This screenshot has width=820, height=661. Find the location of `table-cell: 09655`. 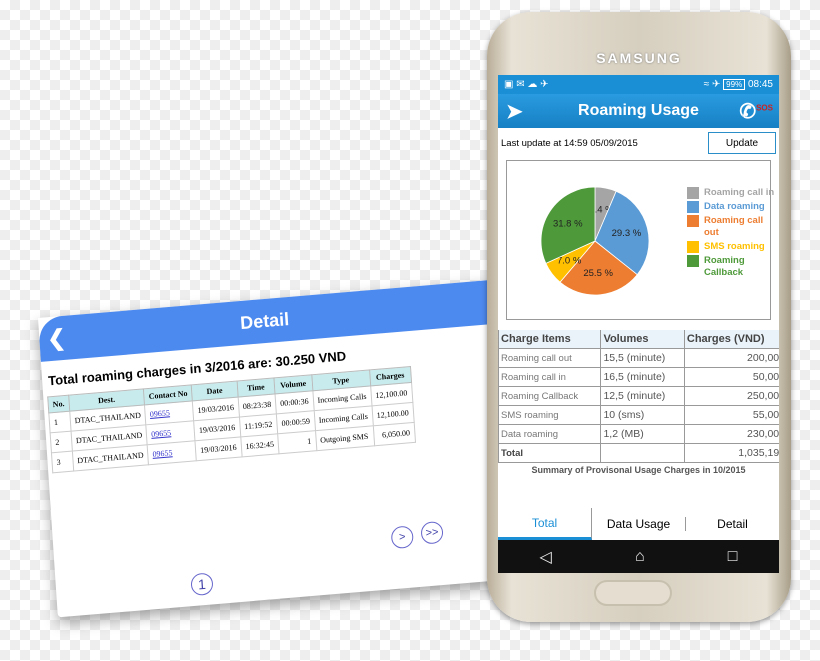

table-cell: 09655 is located at coordinates (172, 452).